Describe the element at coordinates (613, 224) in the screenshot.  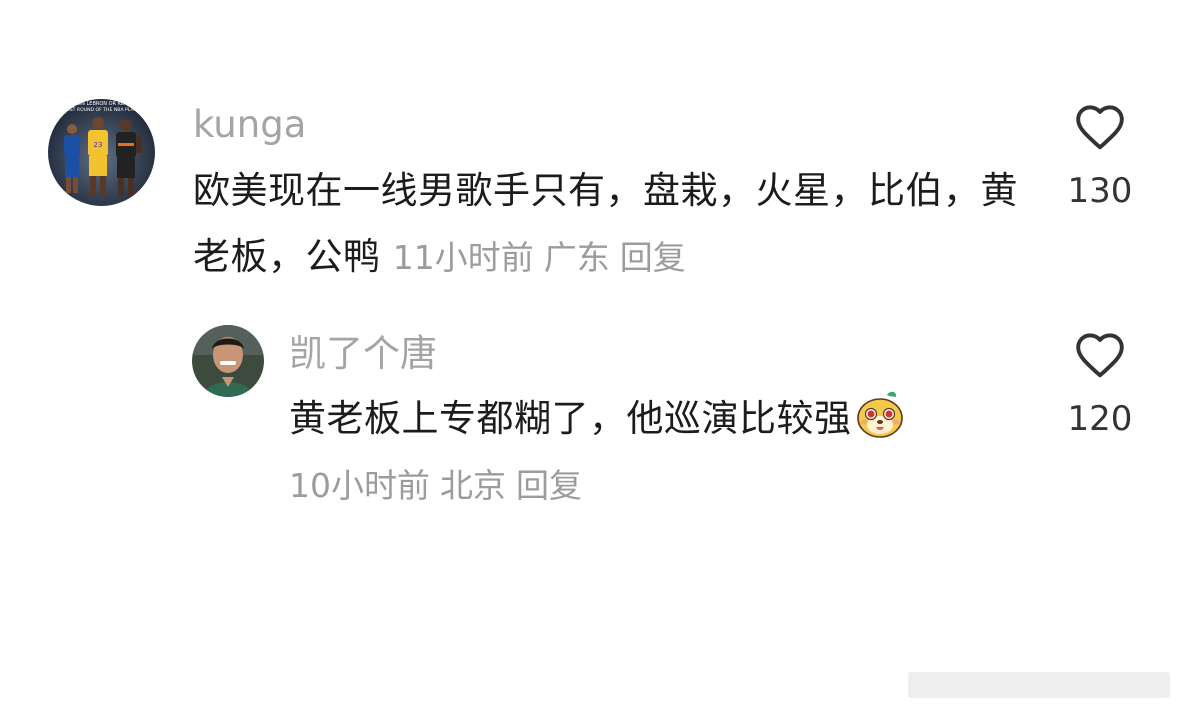
I see `comment-text: 欧美现在一线男歌手只有，盘栽，火星，比伯，黄老板，公鸭 11小时前 广东 回复` at that location.